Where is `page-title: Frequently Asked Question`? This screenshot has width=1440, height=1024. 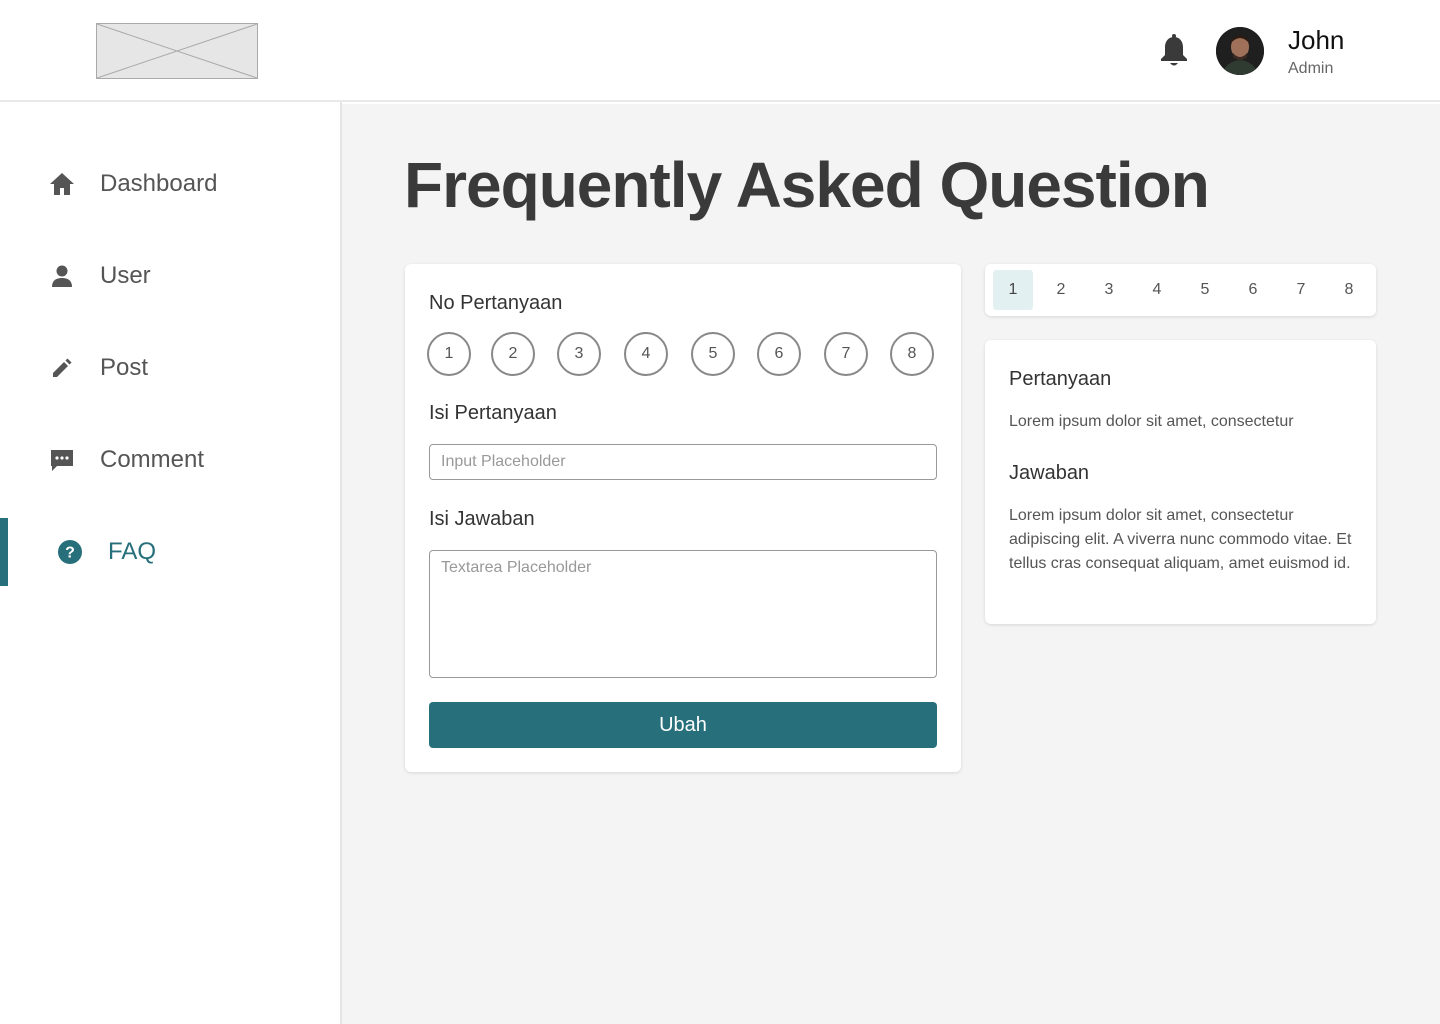
page-title: Frequently Asked Question is located at coordinates (807, 185).